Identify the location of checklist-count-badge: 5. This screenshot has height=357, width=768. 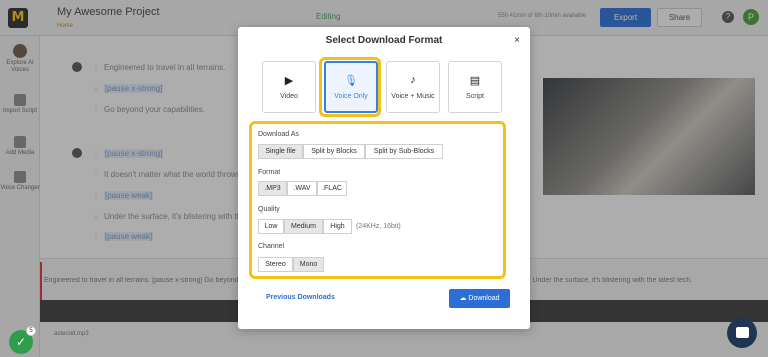
(31, 331).